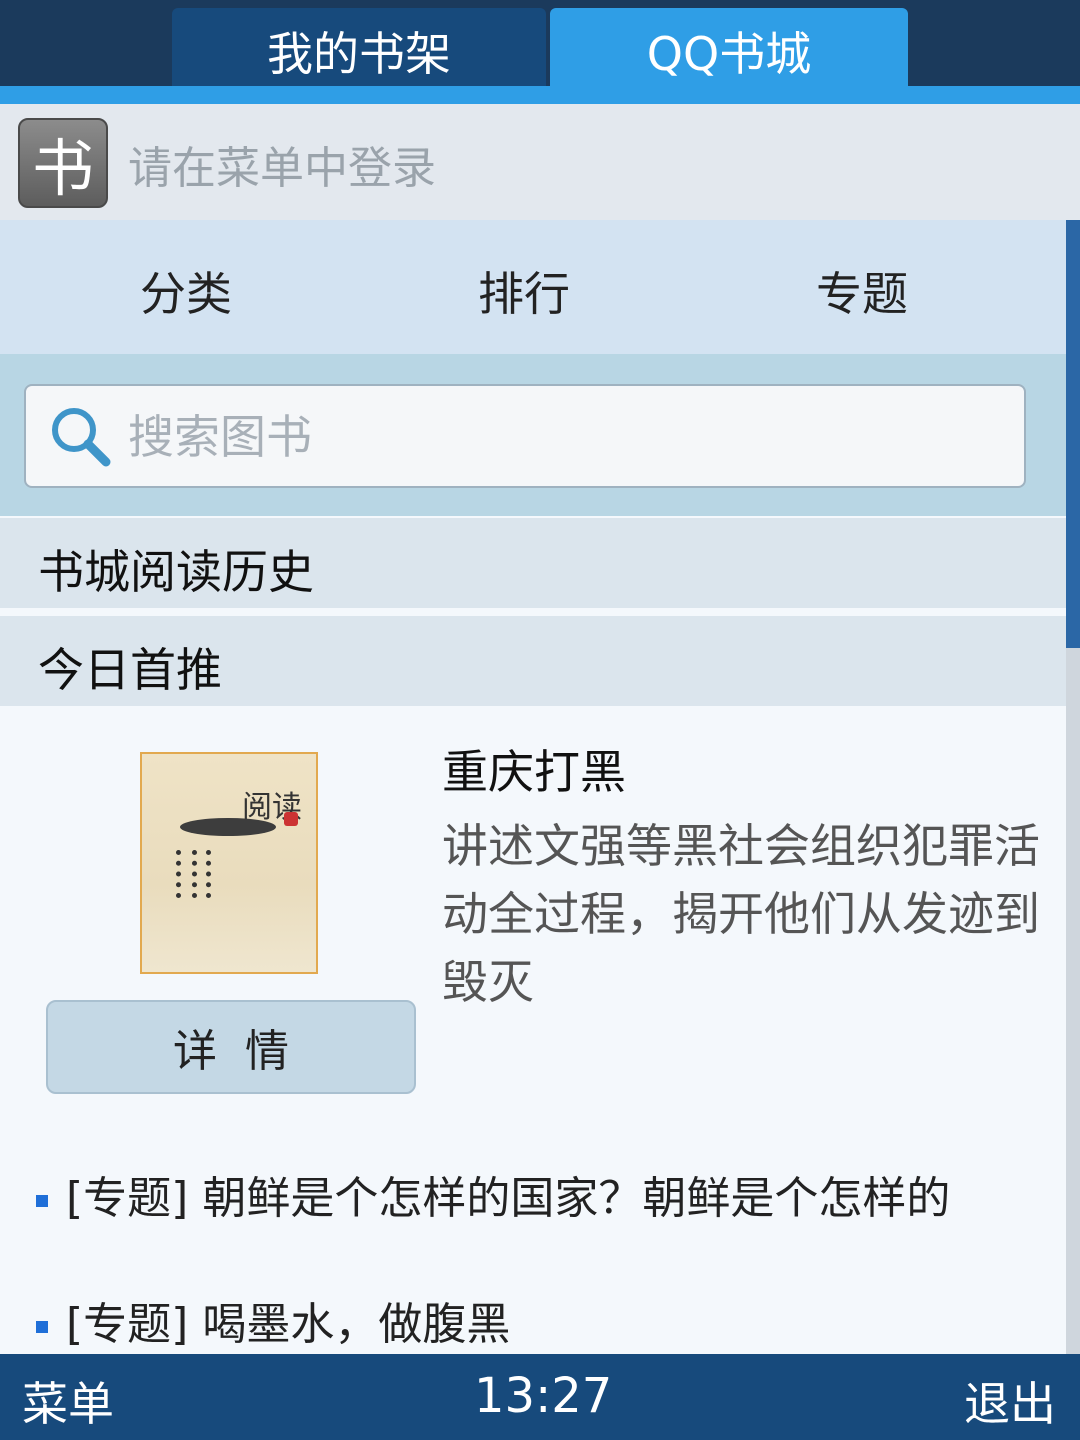 The height and width of the screenshot is (1440, 1080). Describe the element at coordinates (741, 914) in the screenshot. I see `book-description: 讲述文强等黑社会组织犯罪活动全过程，揭开他们从发迹到毁灭` at that location.